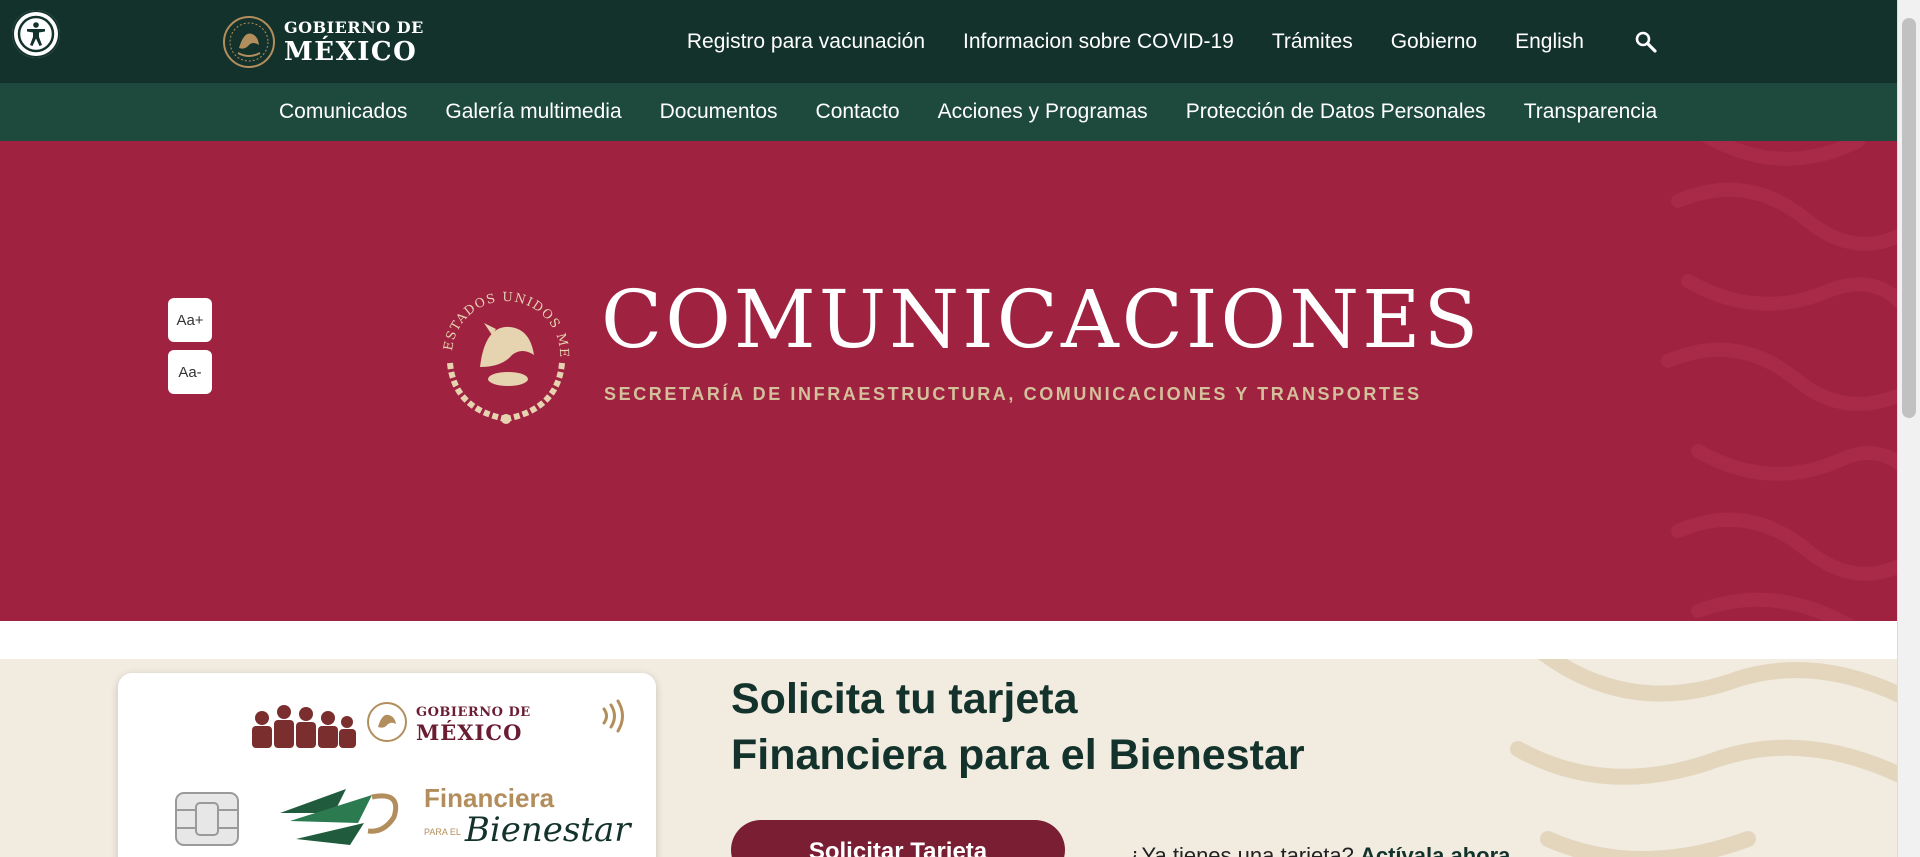 This screenshot has height=857, width=1920. Describe the element at coordinates (473, 712) in the screenshot. I see `card-gob-line1: GOBIERNO DE` at that location.